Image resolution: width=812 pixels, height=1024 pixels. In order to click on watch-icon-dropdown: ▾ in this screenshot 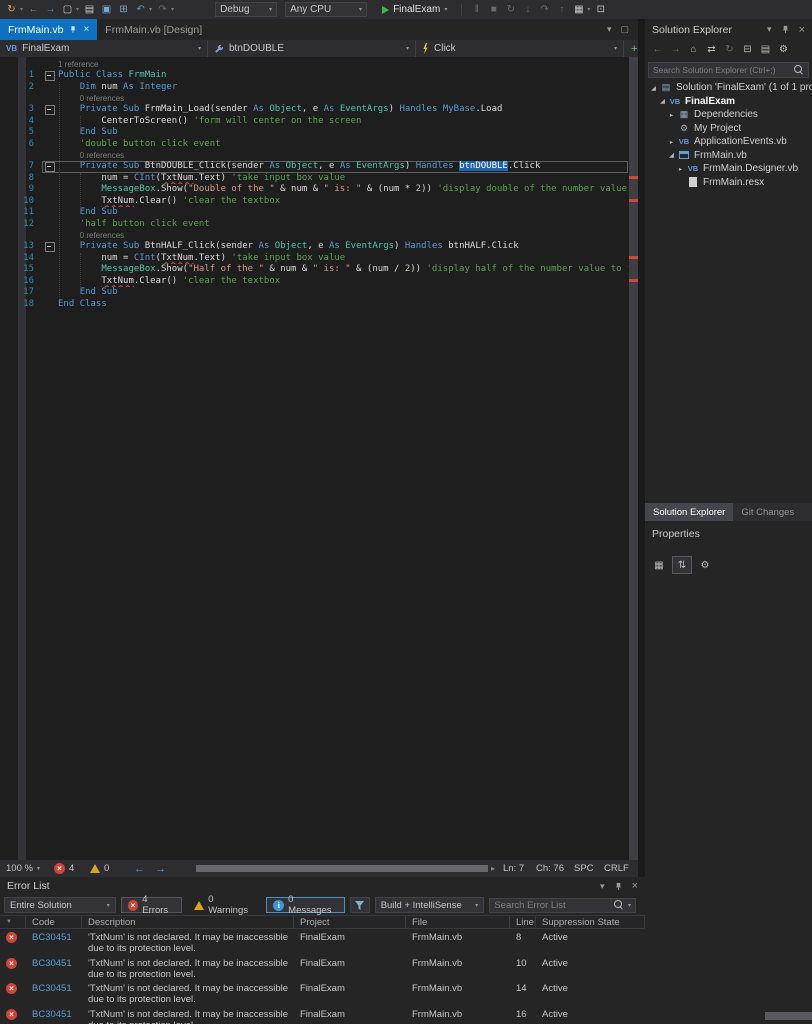, I will do `click(588, 9)`.